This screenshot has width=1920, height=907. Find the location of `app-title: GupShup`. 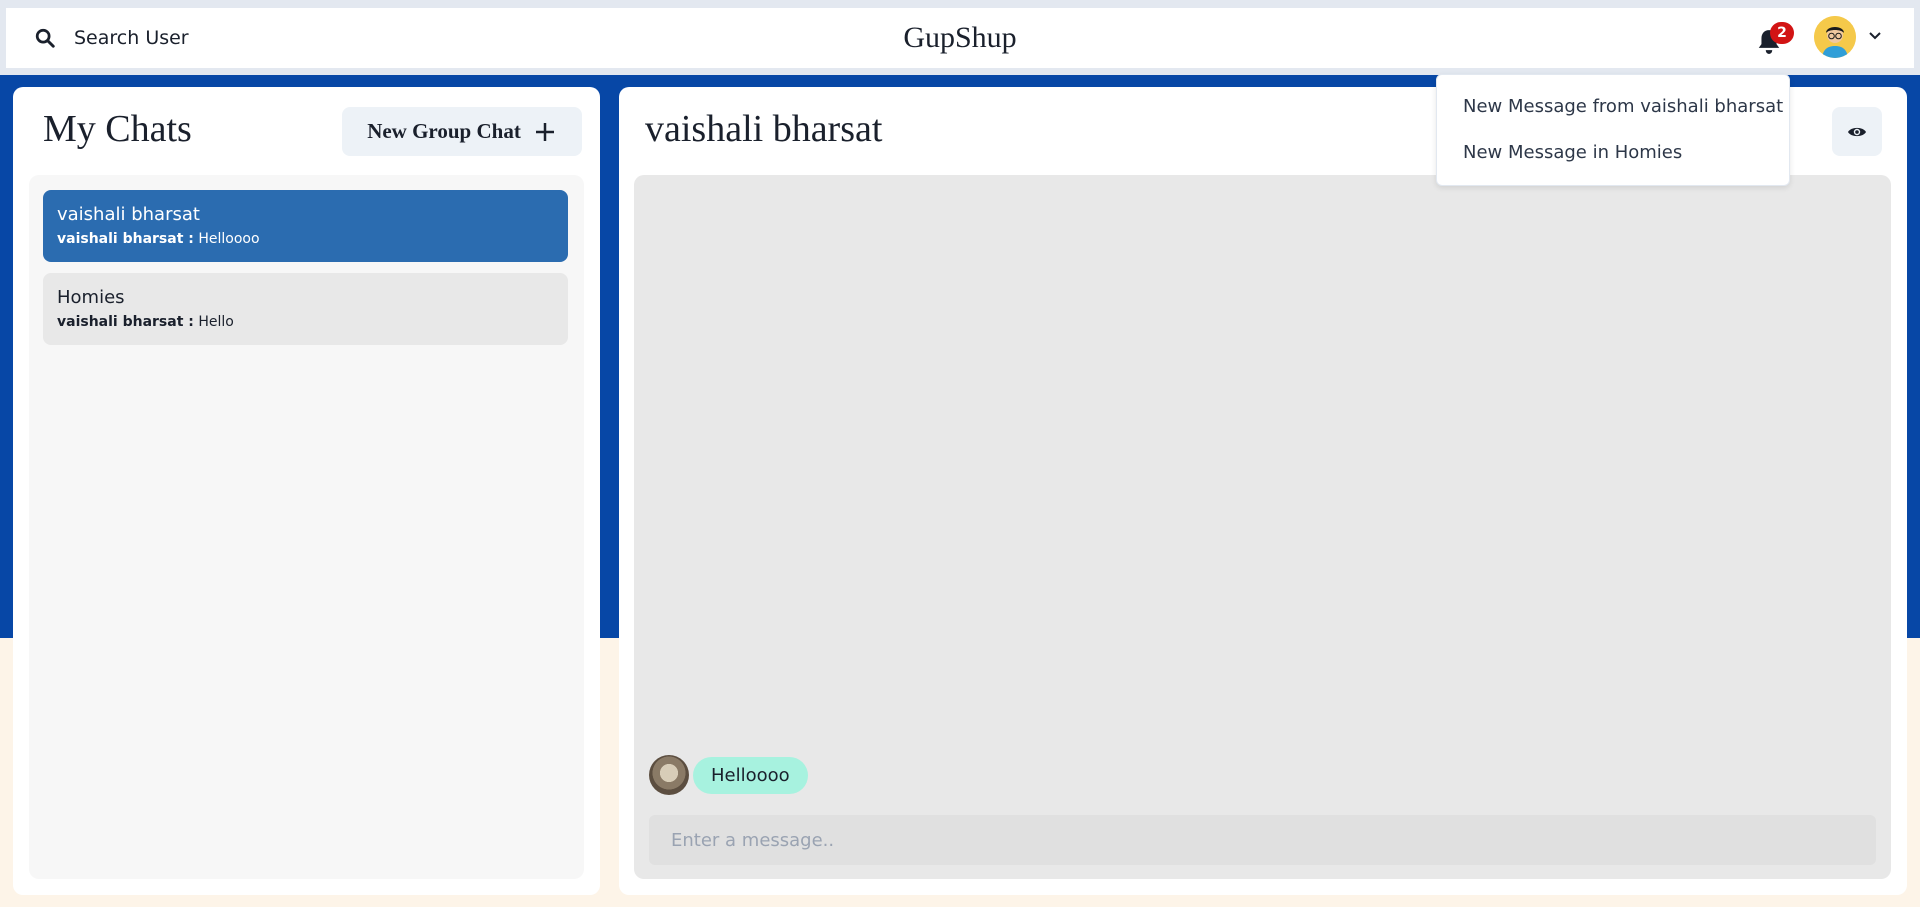

app-title: GupShup is located at coordinates (960, 37).